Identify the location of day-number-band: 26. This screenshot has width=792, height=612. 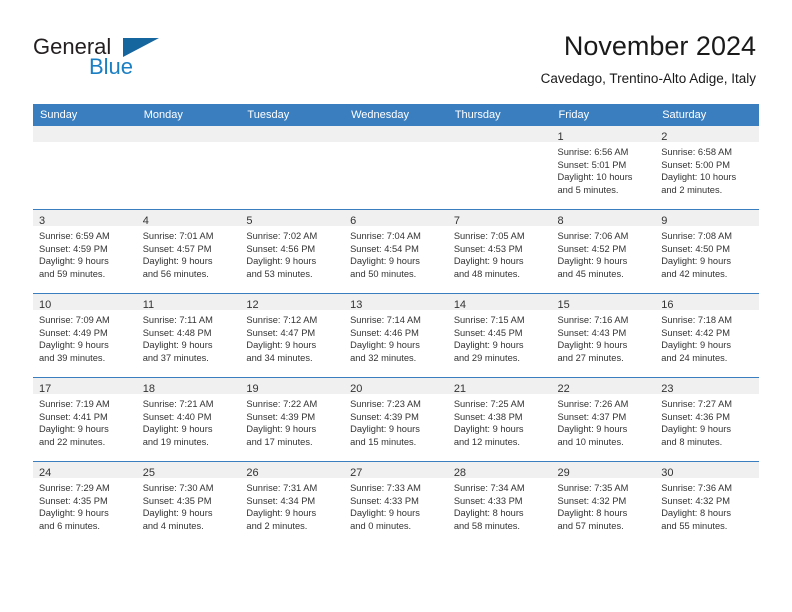
(292, 470).